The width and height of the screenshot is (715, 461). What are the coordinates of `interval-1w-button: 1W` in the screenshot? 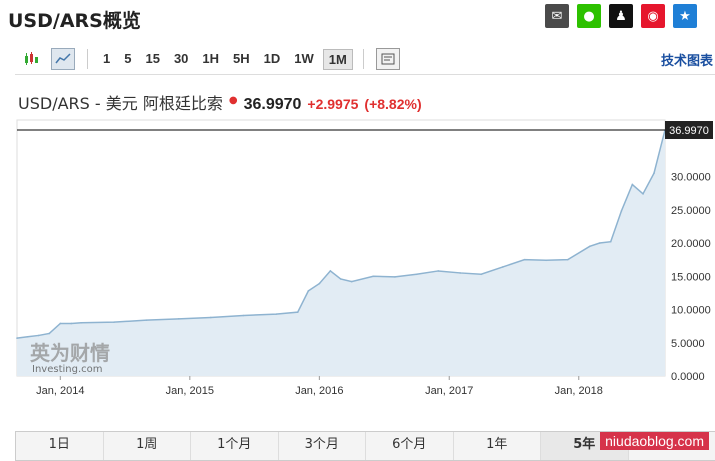 It's located at (304, 59).